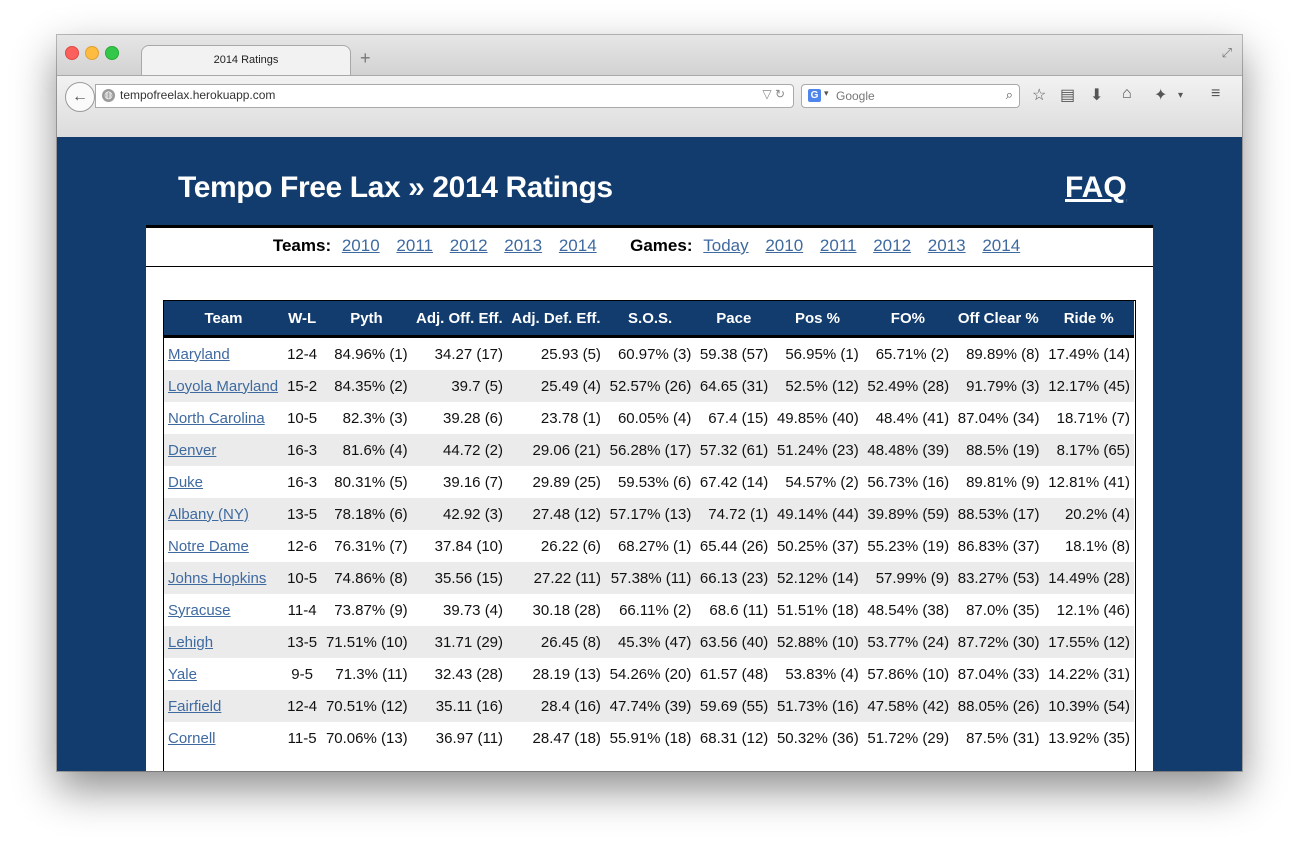 This screenshot has height=851, width=1299. Describe the element at coordinates (199, 354) in the screenshot. I see `team-link: Maryland` at that location.